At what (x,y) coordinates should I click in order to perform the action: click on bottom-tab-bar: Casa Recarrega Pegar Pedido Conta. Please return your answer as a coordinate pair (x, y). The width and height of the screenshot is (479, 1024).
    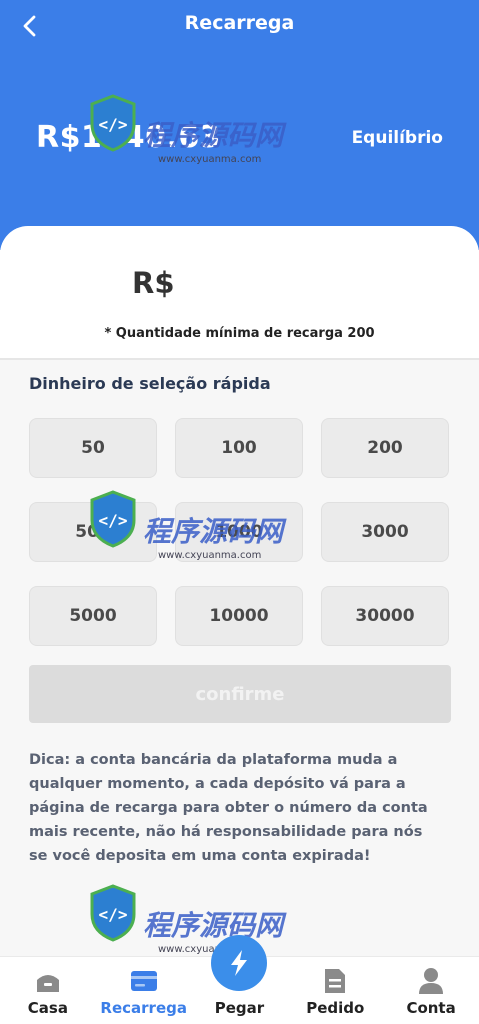
    Looking at the image, I should click on (239, 979).